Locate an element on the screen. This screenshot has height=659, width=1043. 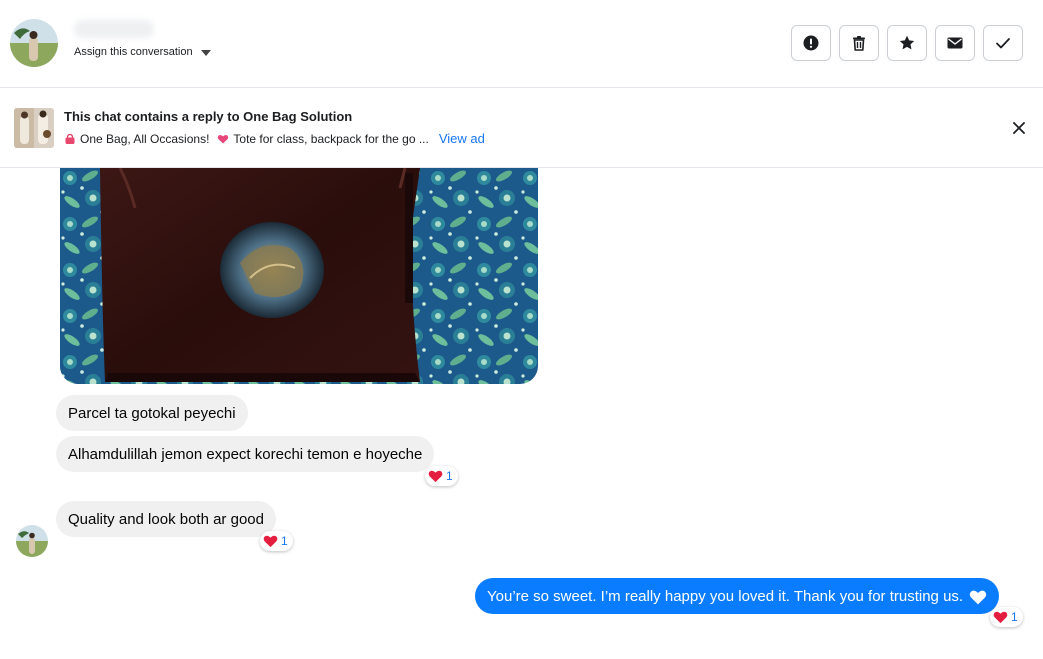
star-icon is located at coordinates (907, 42).